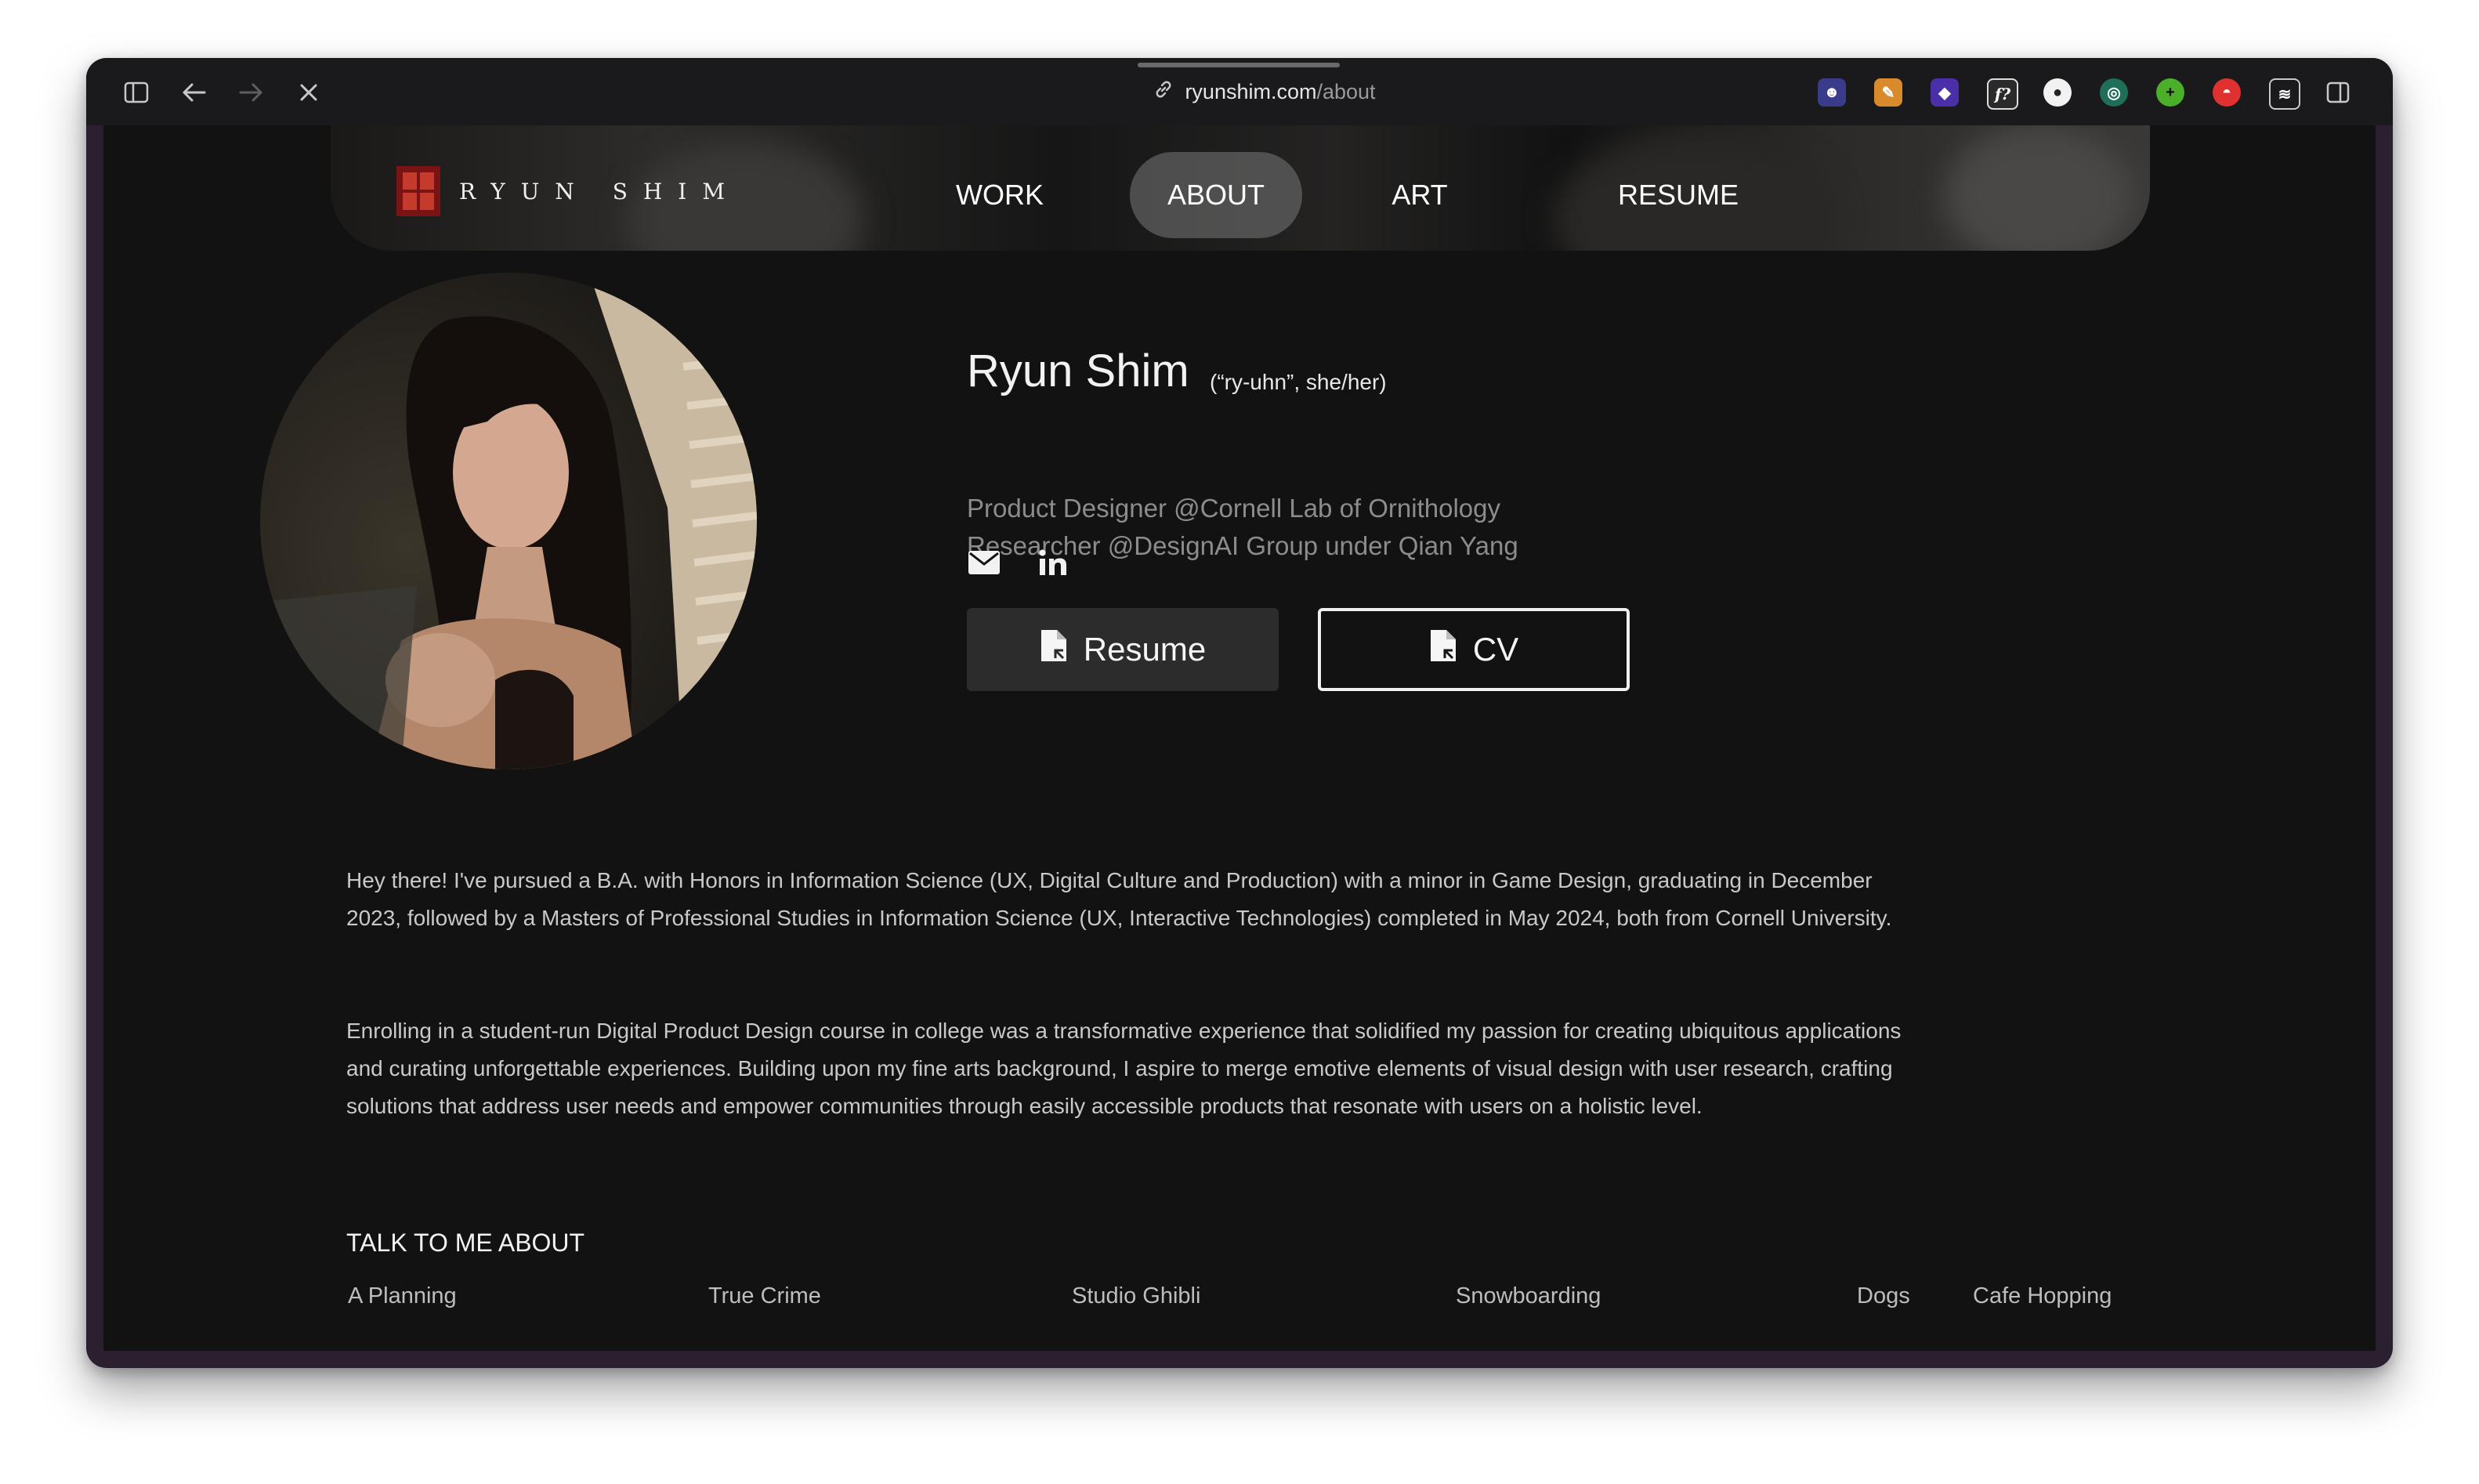 The height and width of the screenshot is (1484, 2479). Describe the element at coordinates (1419, 195) in the screenshot. I see `nav-art: ART` at that location.